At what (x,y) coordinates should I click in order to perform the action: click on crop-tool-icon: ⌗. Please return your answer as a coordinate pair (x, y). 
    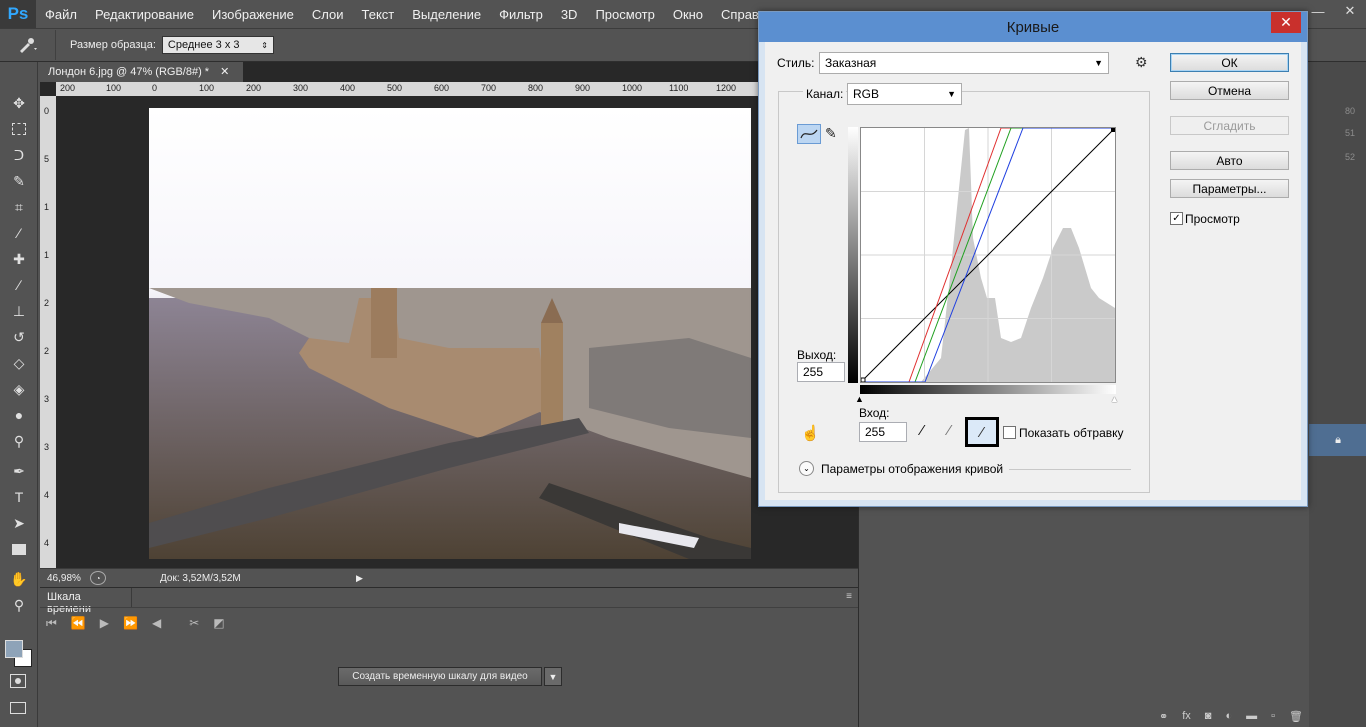
    Looking at the image, I should click on (19, 207).